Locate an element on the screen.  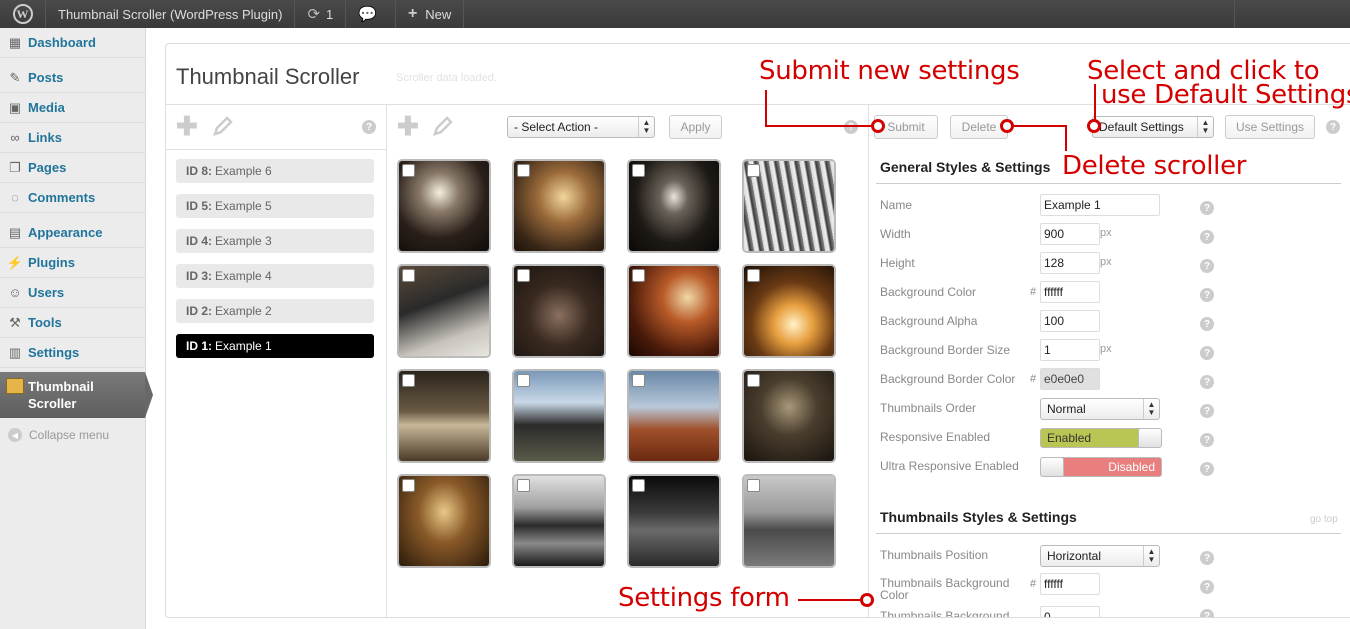
sidebar-item-comments: ◌ Comments is located at coordinates (72, 198).